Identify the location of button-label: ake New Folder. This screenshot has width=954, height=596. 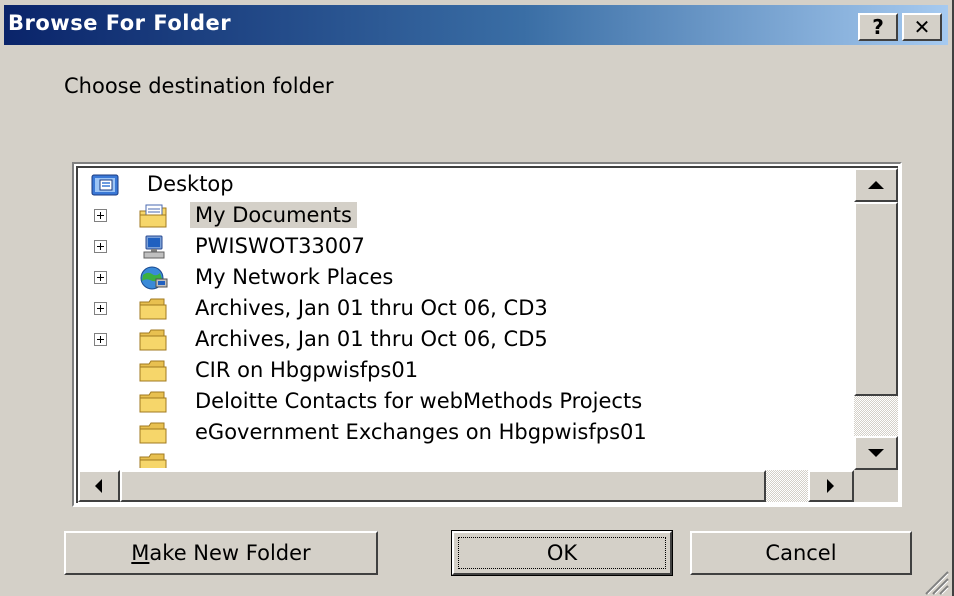
(230, 553).